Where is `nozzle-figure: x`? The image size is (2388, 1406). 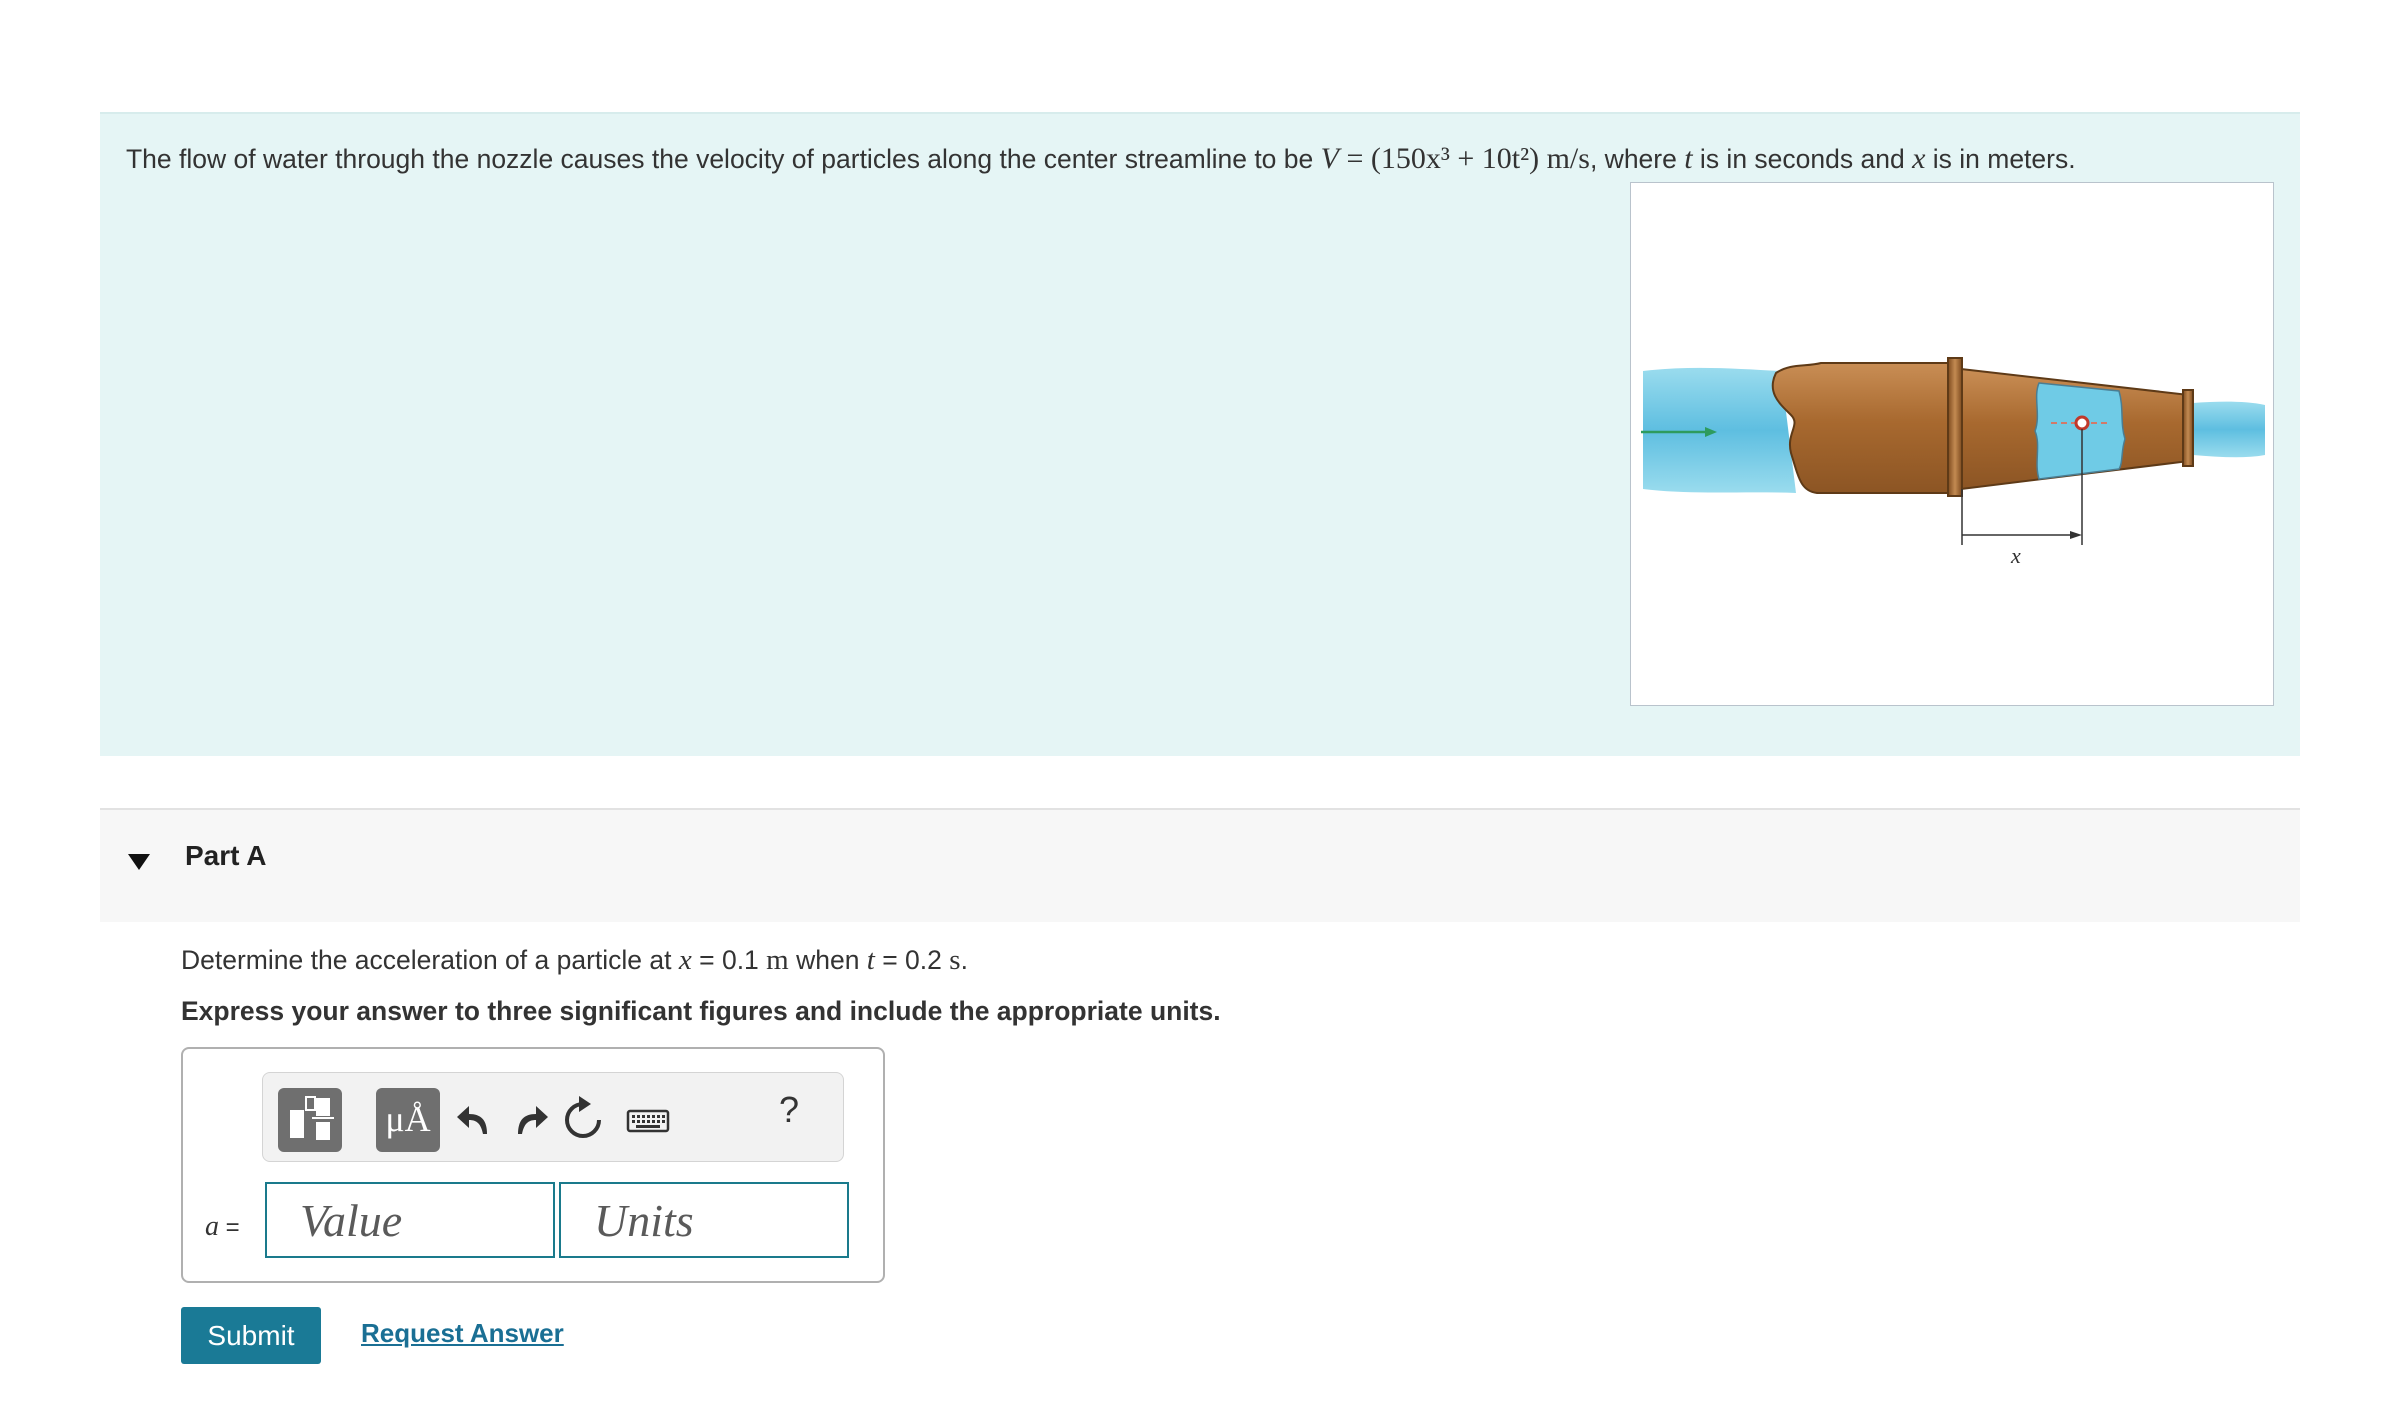
nozzle-figure: x is located at coordinates (1952, 444).